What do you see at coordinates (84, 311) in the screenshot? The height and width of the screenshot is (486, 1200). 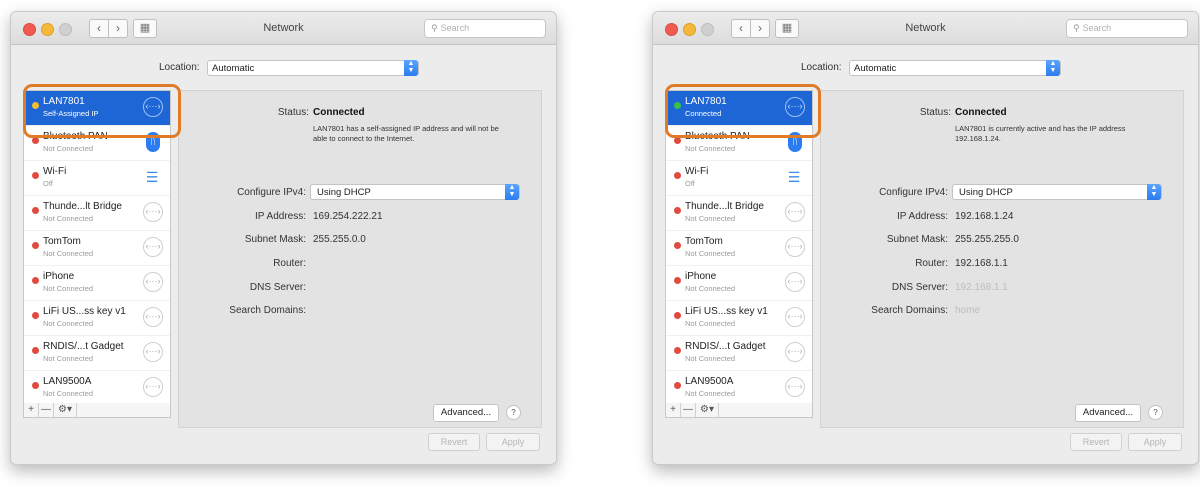 I see `service-name: LiFi US...ss key v1` at bounding box center [84, 311].